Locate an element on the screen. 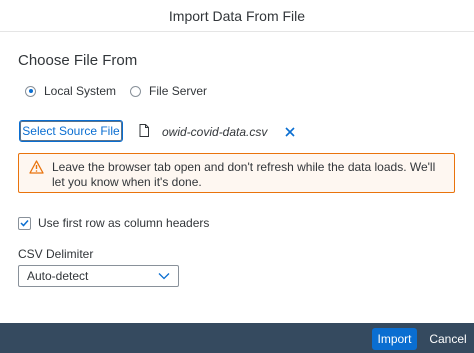 The image size is (474, 353). import-button: Import is located at coordinates (394, 339).